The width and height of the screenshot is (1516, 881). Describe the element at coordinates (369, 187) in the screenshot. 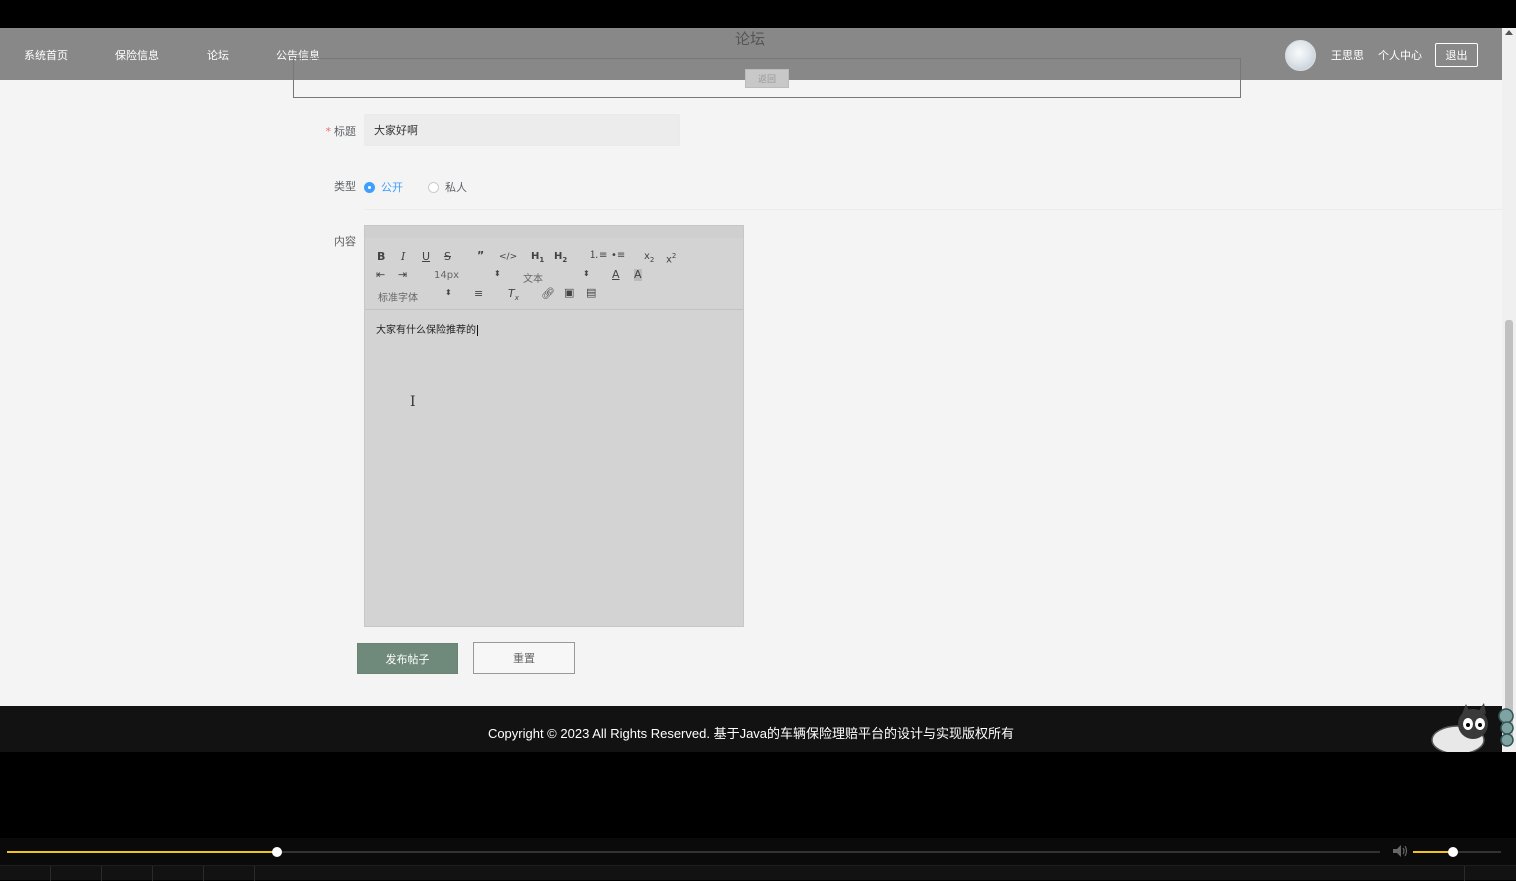

I see `radio-public-dot` at that location.